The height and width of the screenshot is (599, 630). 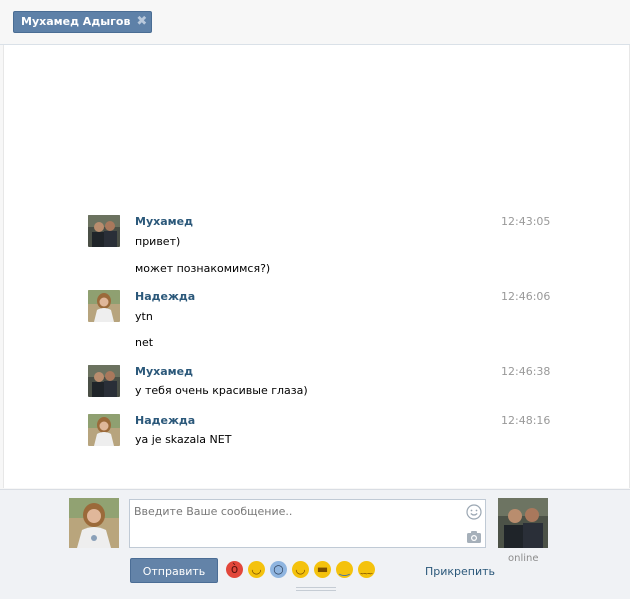 I want to click on message-time: 12:43:05, so click(x=526, y=221).